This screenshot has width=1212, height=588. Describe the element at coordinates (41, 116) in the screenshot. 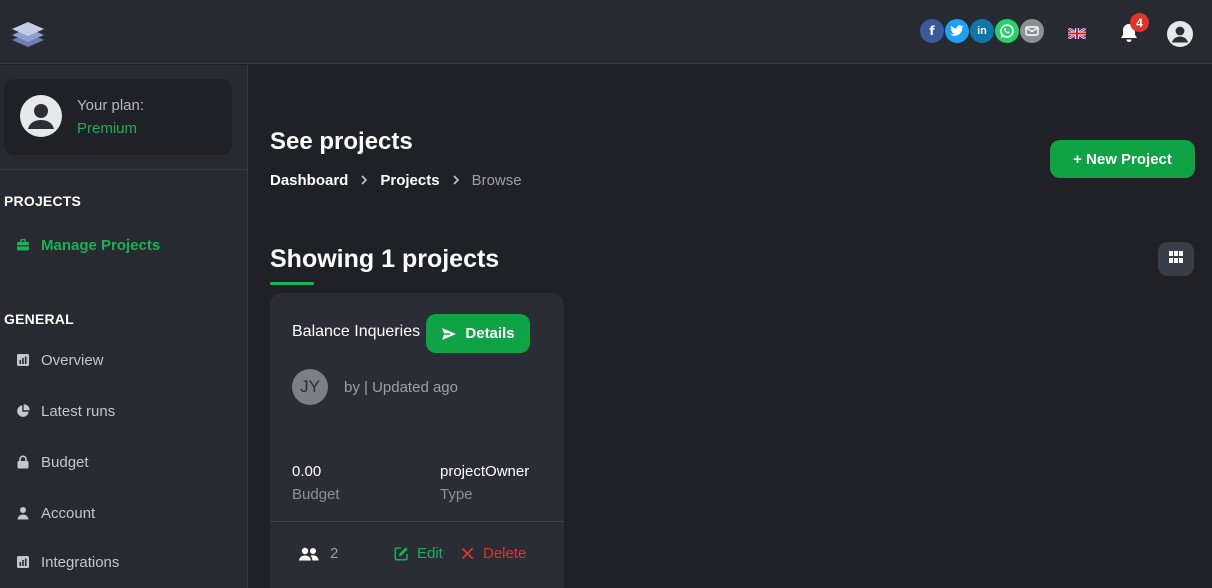

I see `plan-avatar-icon` at that location.